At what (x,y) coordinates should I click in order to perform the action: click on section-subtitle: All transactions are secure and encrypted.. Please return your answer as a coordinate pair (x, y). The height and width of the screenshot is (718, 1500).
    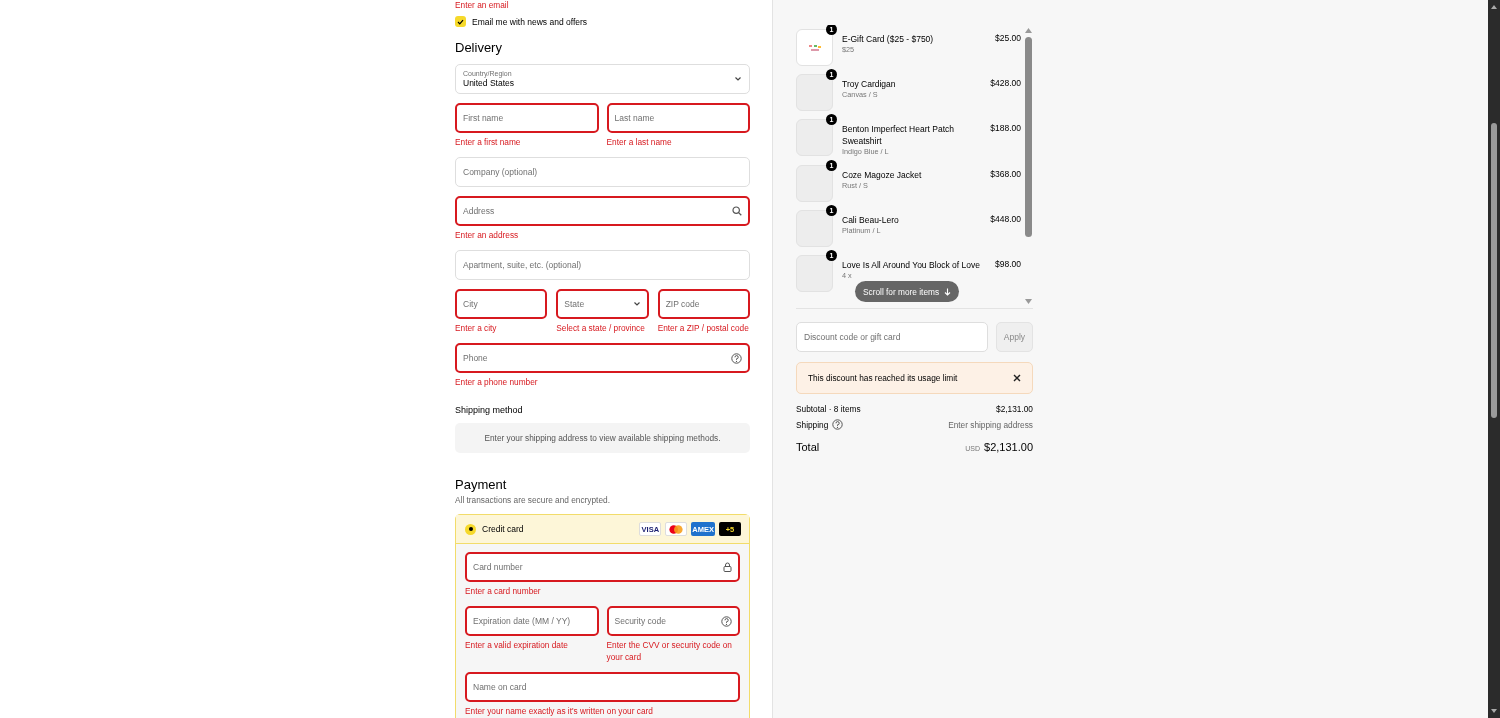
    Looking at the image, I should click on (533, 500).